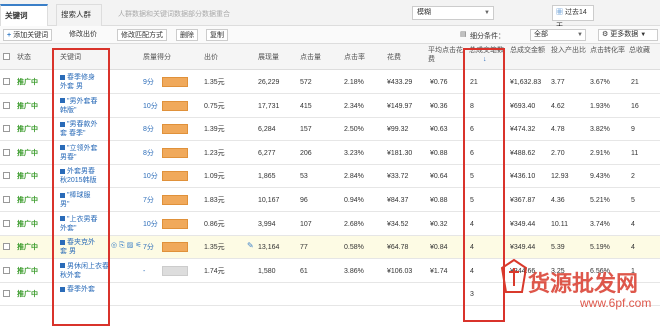 The height and width of the screenshot is (326, 660). I want to click on row-action-icons: ◎⎘▨⚟, so click(127, 245).